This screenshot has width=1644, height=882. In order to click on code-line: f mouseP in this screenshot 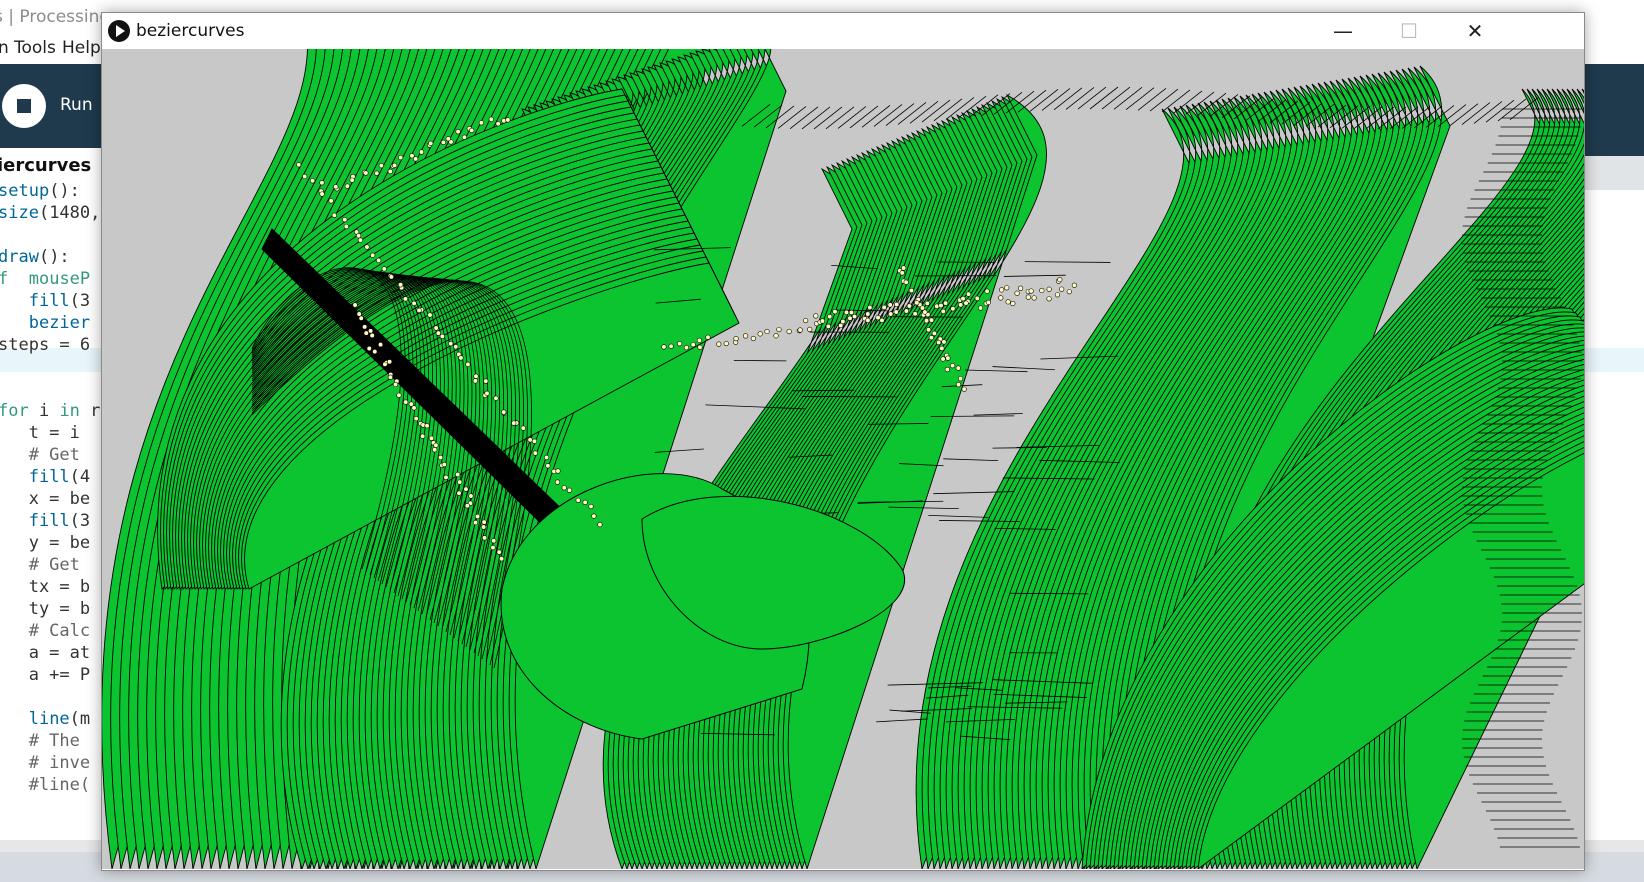, I will do `click(45, 279)`.